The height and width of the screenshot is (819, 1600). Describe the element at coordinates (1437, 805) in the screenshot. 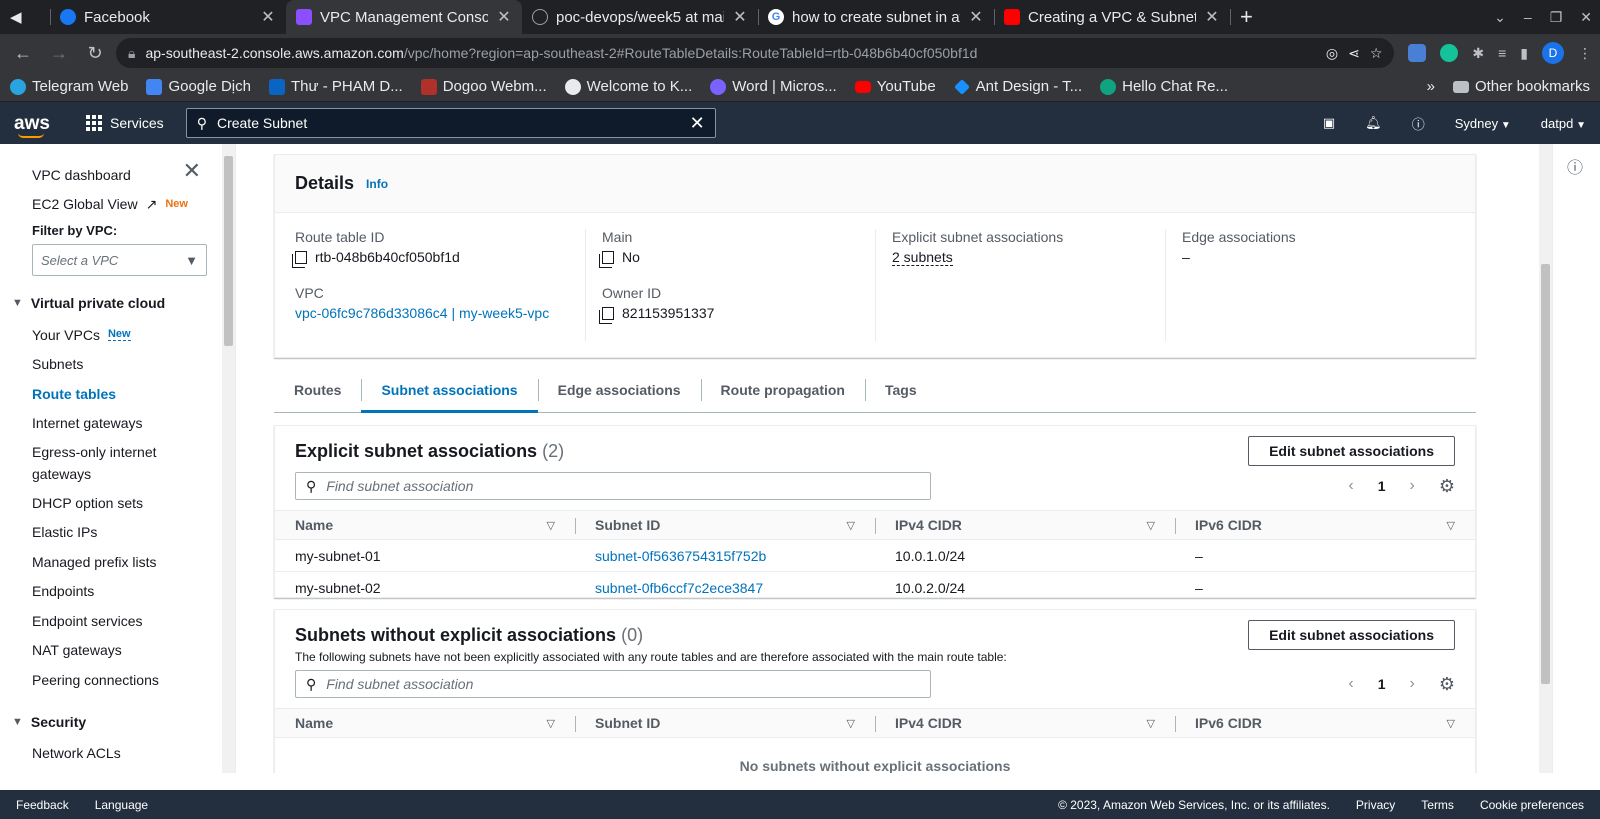

I see `terms-link: Terms` at that location.